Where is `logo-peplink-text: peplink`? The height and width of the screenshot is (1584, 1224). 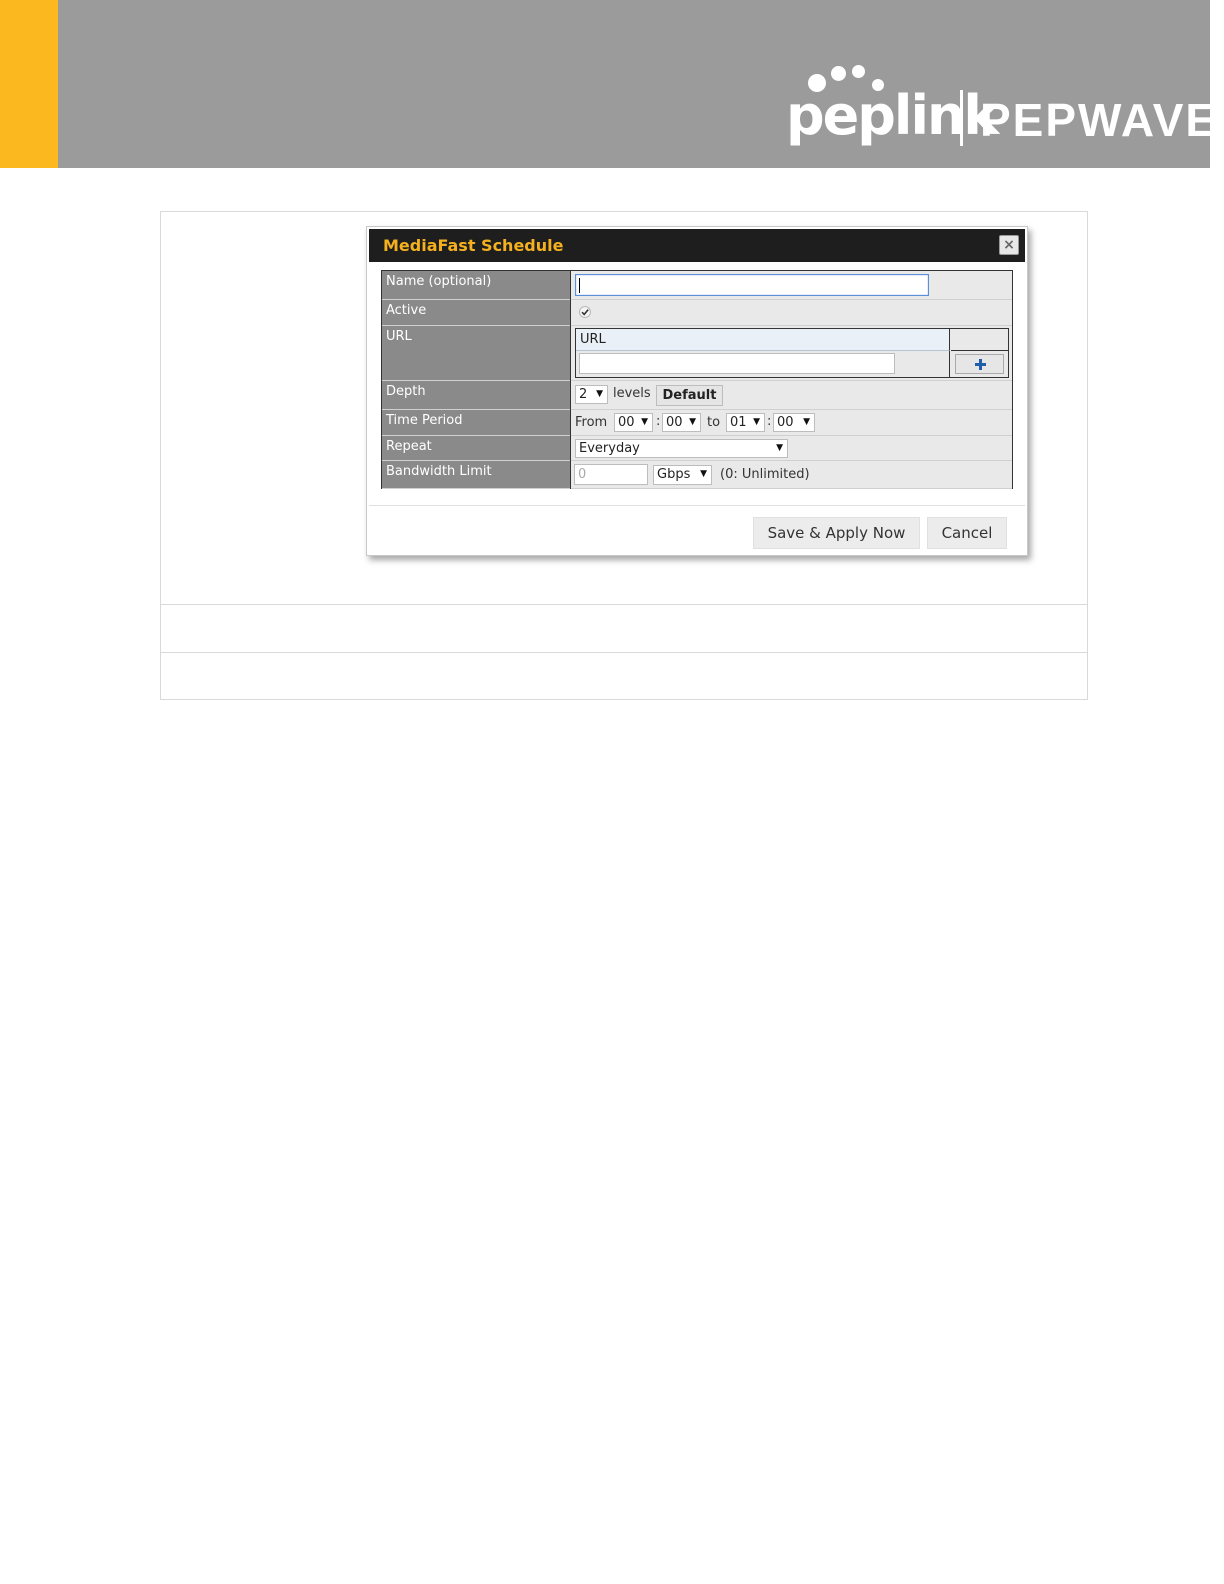 logo-peplink-text: peplink is located at coordinates (892, 115).